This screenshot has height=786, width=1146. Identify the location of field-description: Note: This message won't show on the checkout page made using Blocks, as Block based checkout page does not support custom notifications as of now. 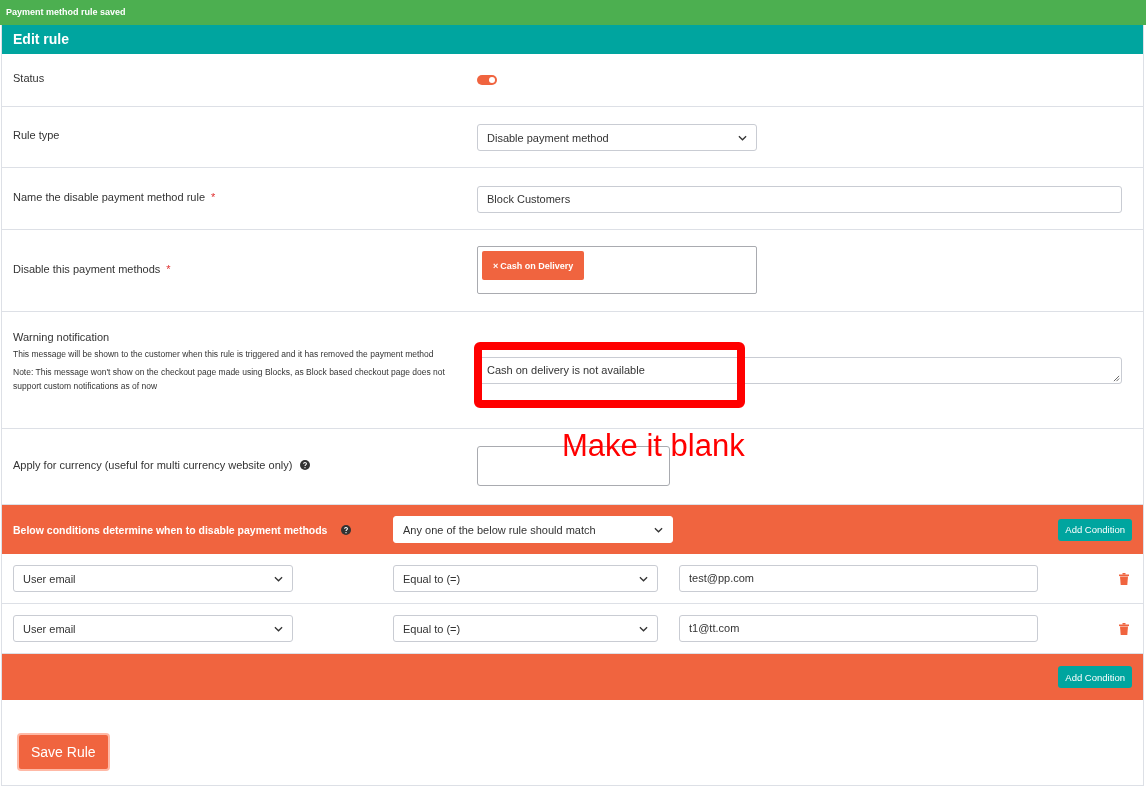
(229, 379).